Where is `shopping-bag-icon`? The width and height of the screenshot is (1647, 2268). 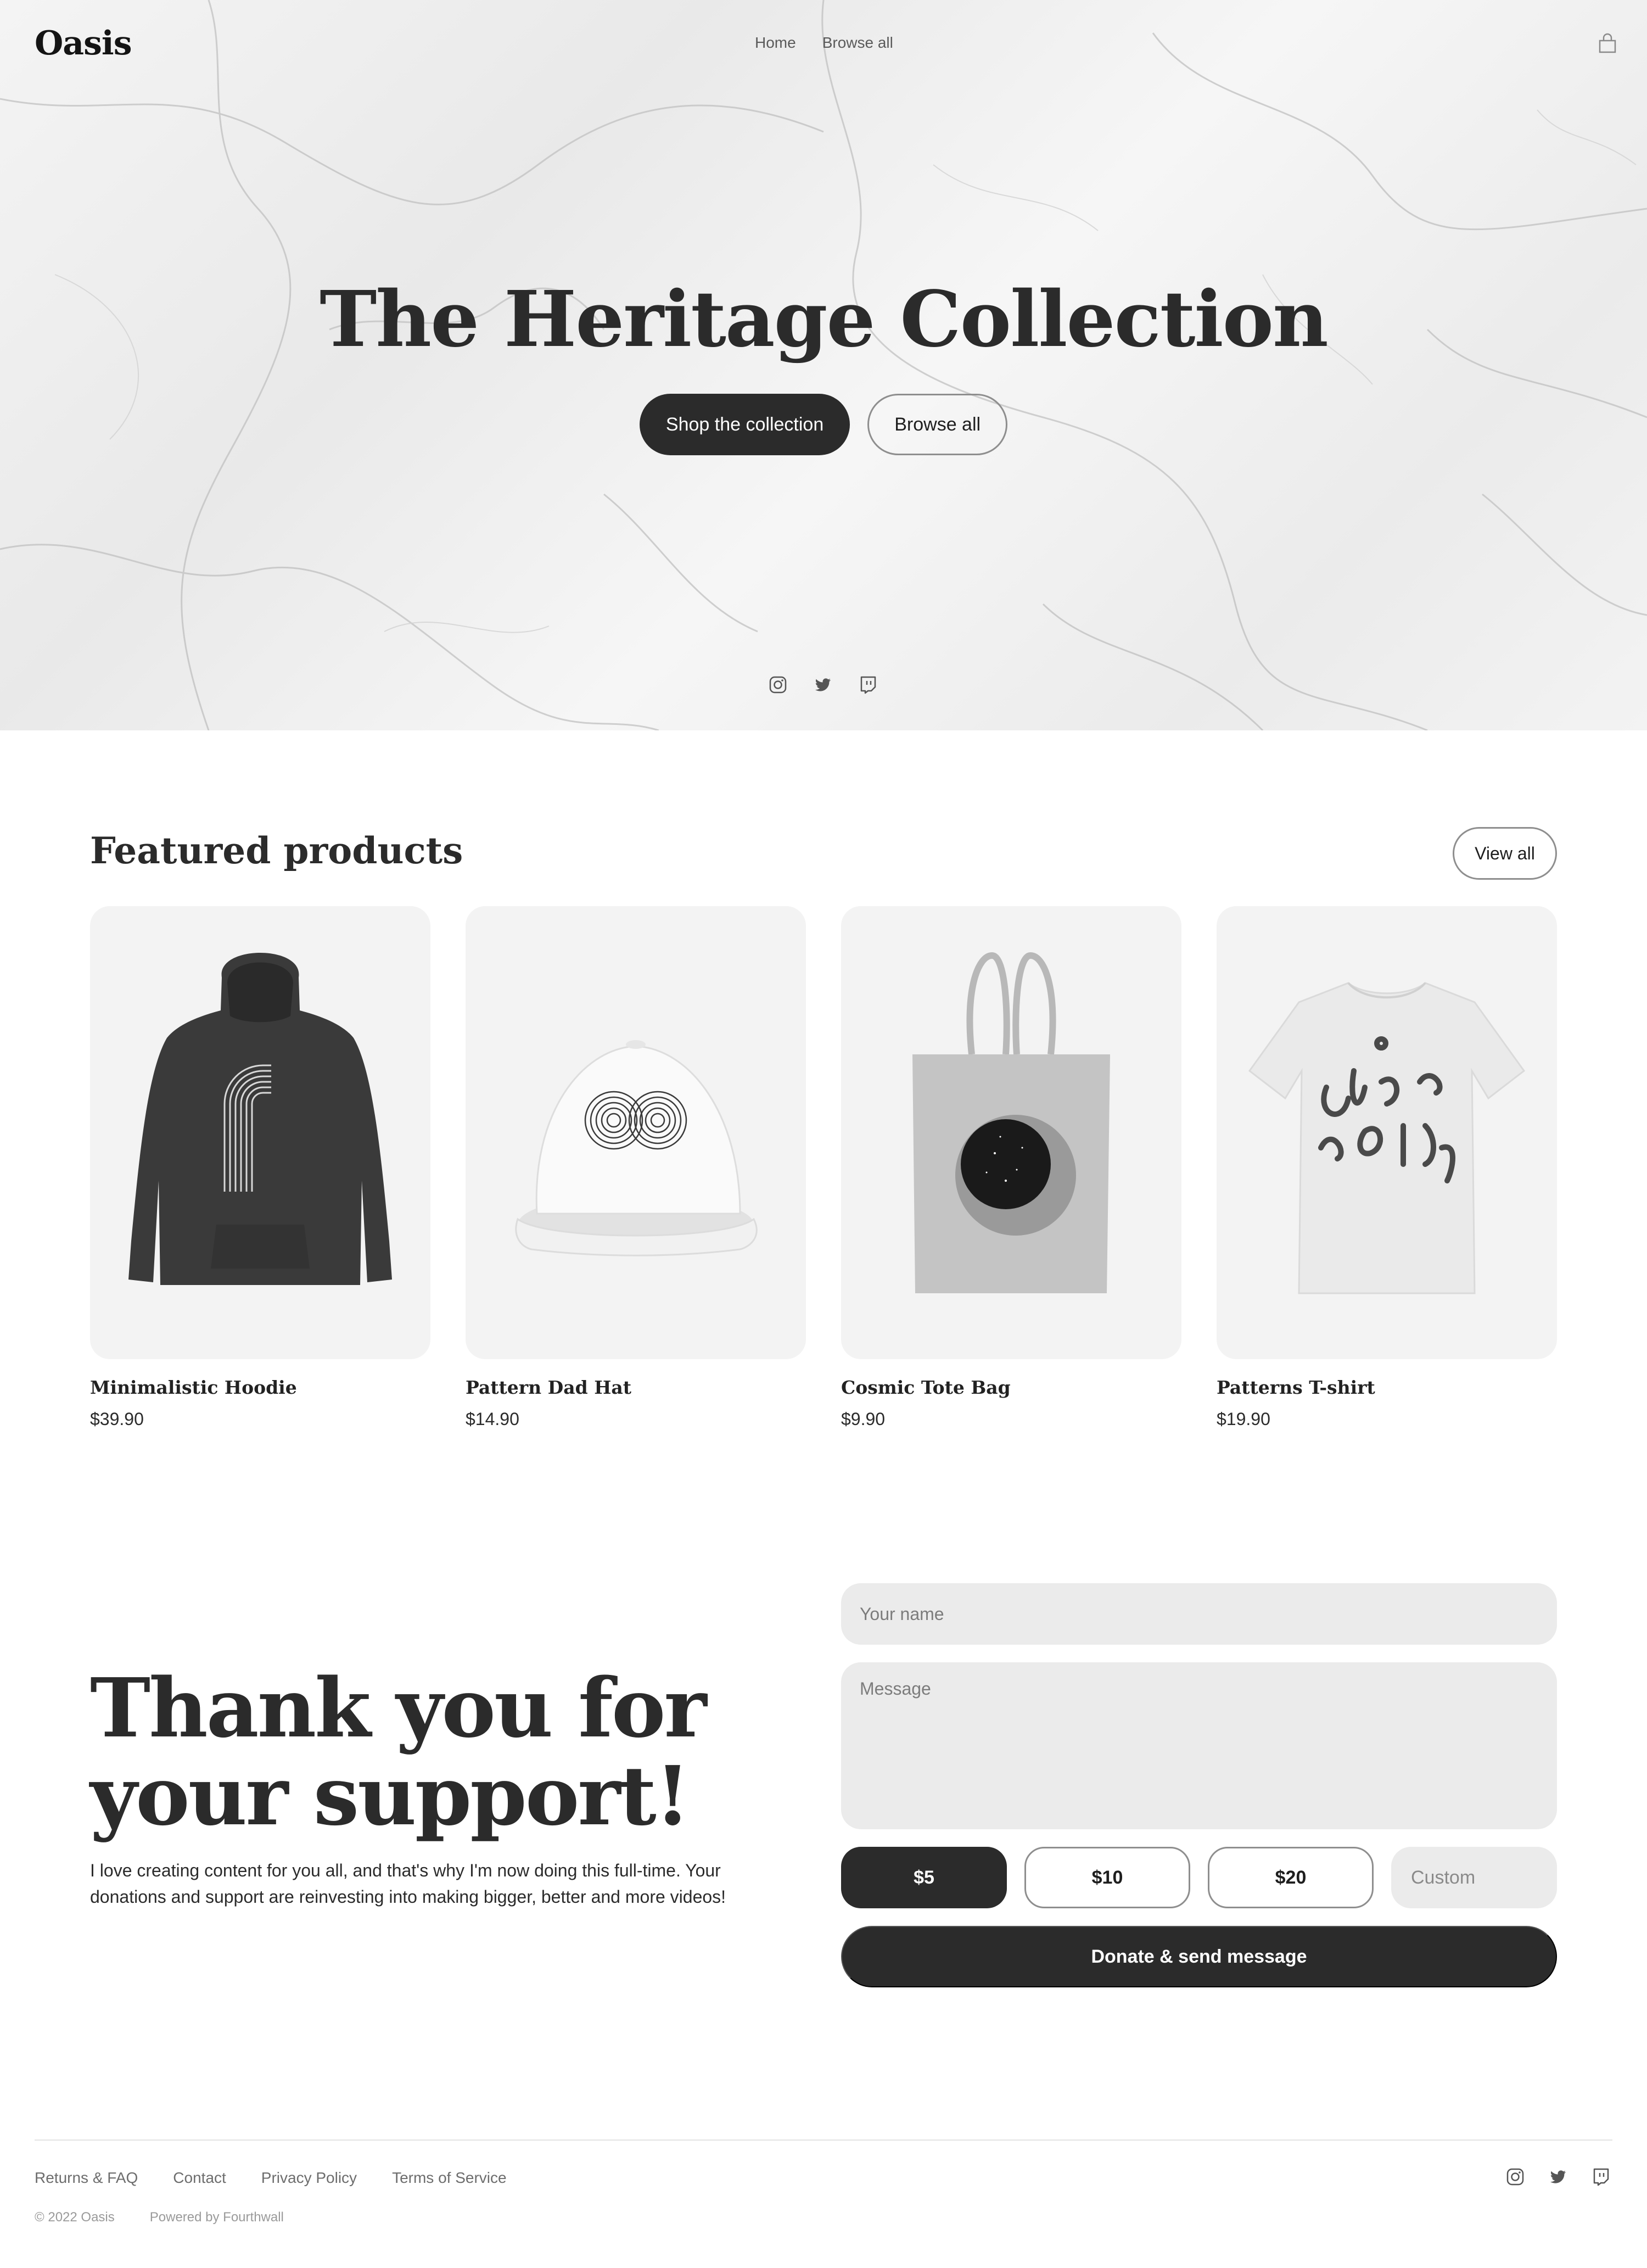
shopping-bag-icon is located at coordinates (1608, 43).